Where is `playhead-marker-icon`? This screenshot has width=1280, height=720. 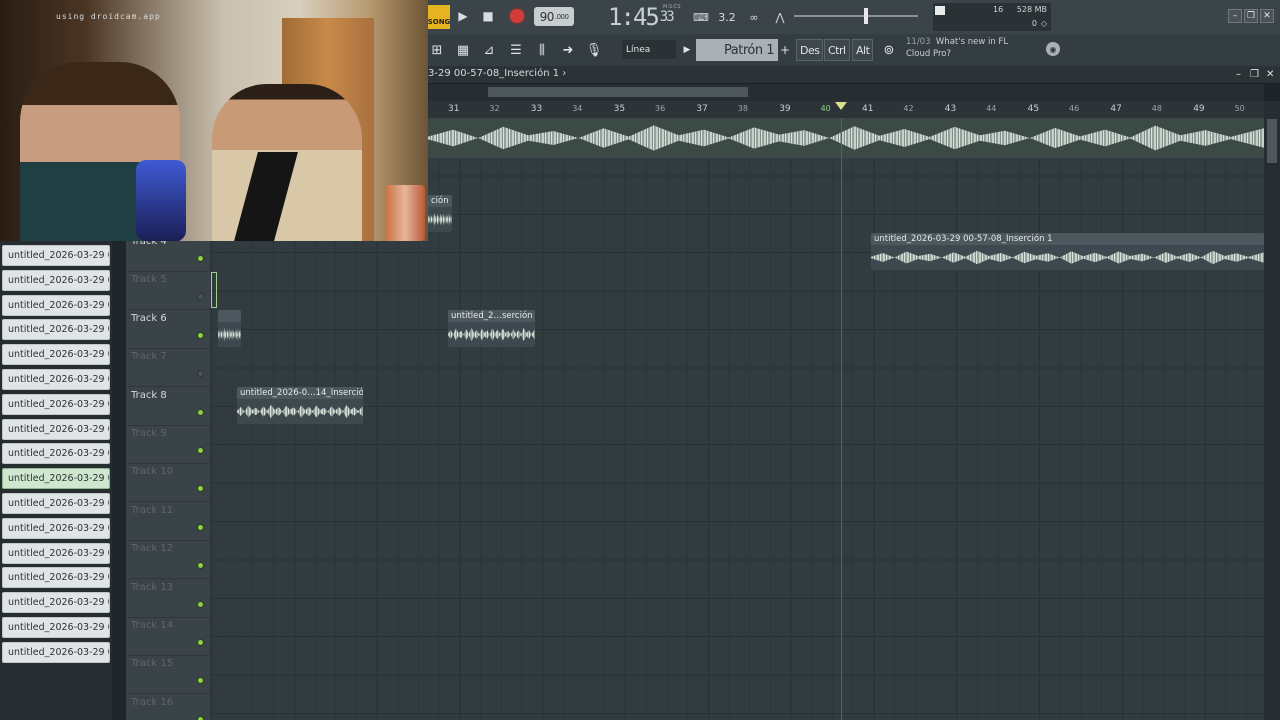 playhead-marker-icon is located at coordinates (841, 106).